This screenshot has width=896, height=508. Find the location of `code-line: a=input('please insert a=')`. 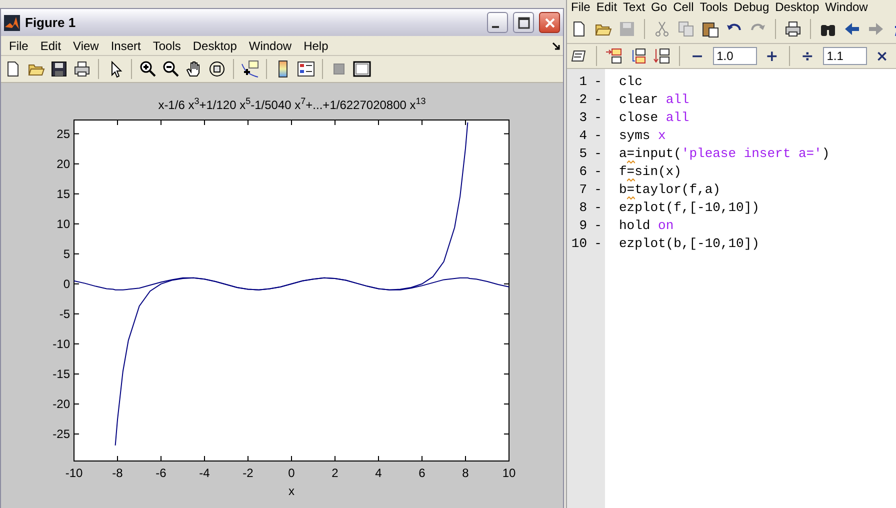

code-line: a=input('please insert a=') is located at coordinates (724, 153).